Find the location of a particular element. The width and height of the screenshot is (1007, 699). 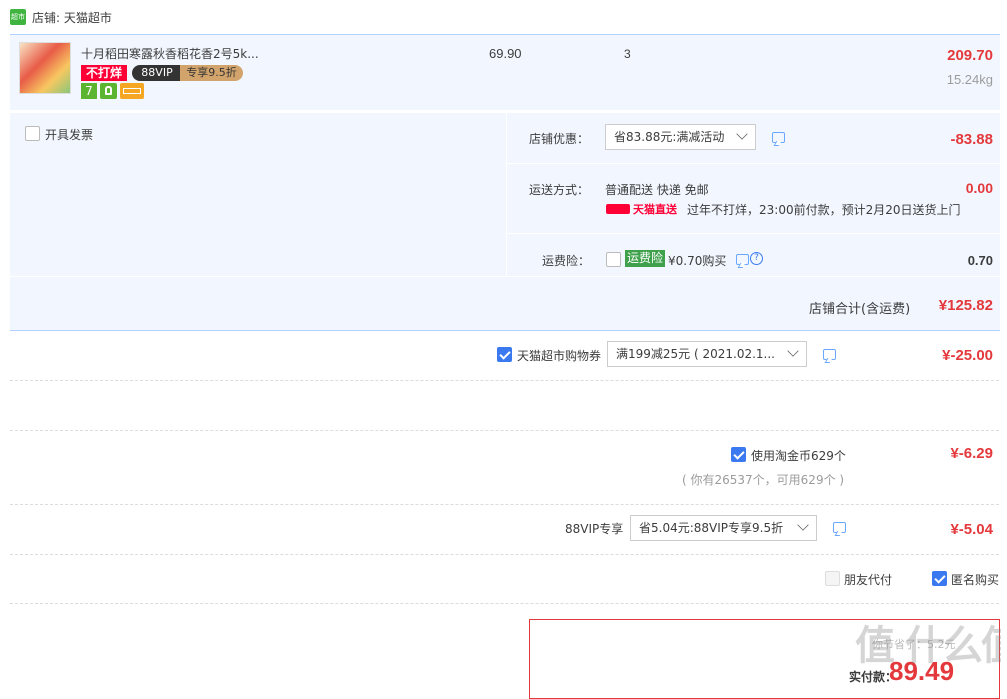

delivery-amount: 0.00 is located at coordinates (979, 188).